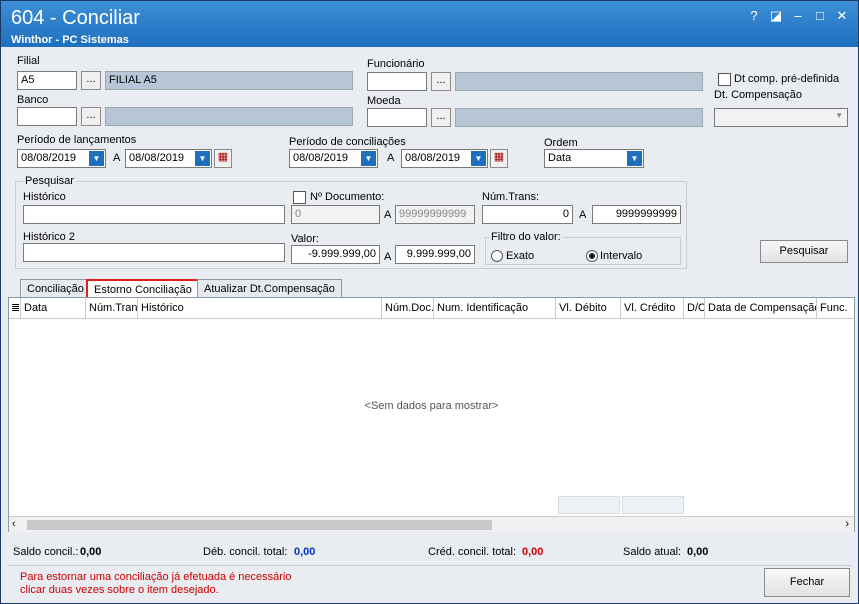 This screenshot has height=604, width=859. I want to click on moeda-label: Moeda, so click(384, 101).